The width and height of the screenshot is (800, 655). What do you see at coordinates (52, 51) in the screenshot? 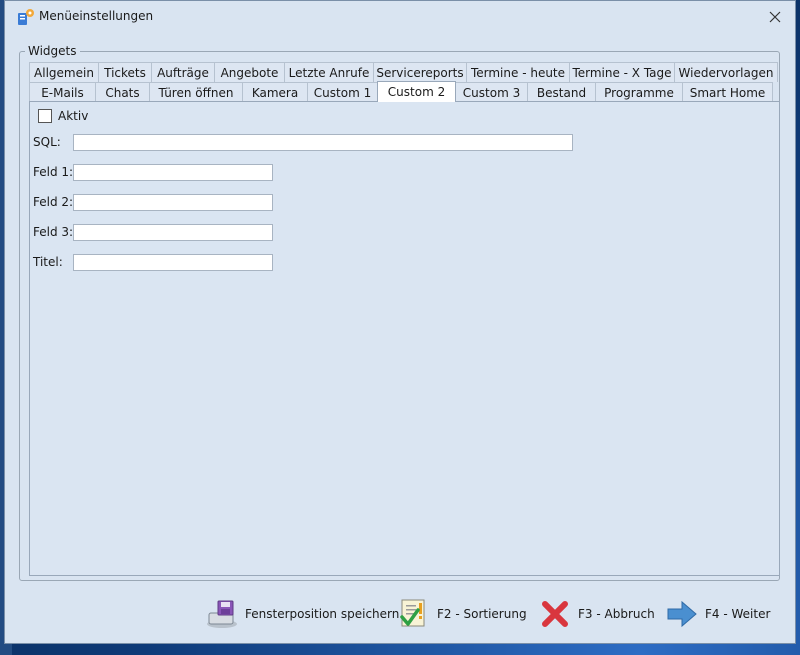
I see `widgets-group-label: Widgets` at bounding box center [52, 51].